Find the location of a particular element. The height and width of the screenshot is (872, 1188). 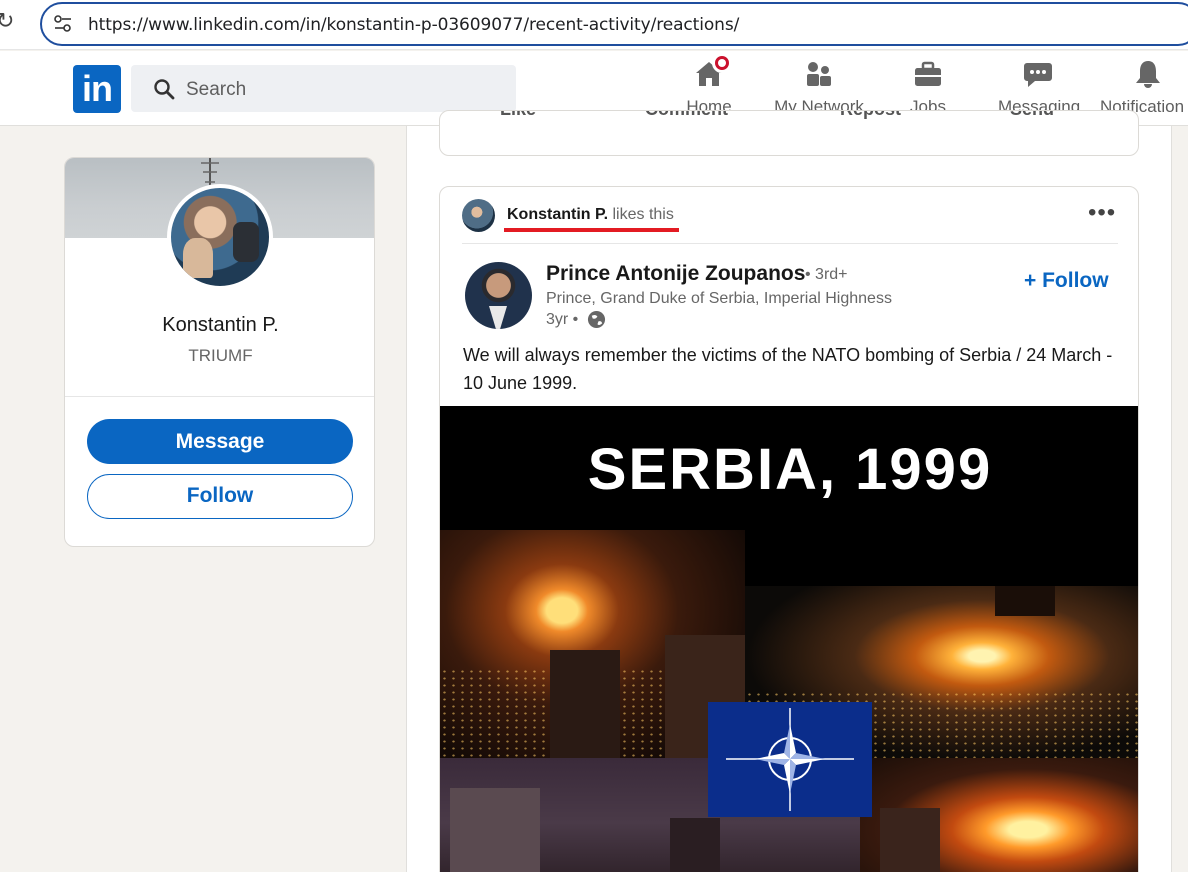

notification-badge is located at coordinates (722, 63).